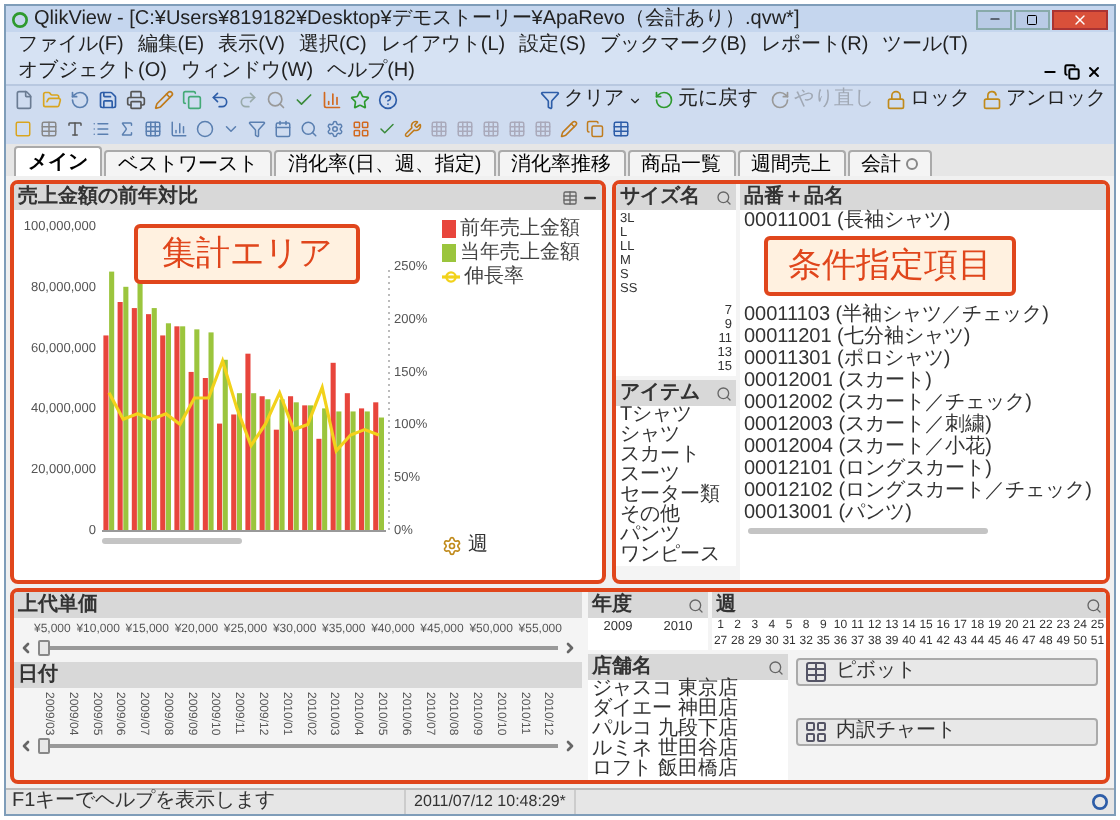  Describe the element at coordinates (676, 556) in the screenshot. I see `list-item: ワンピース` at that location.